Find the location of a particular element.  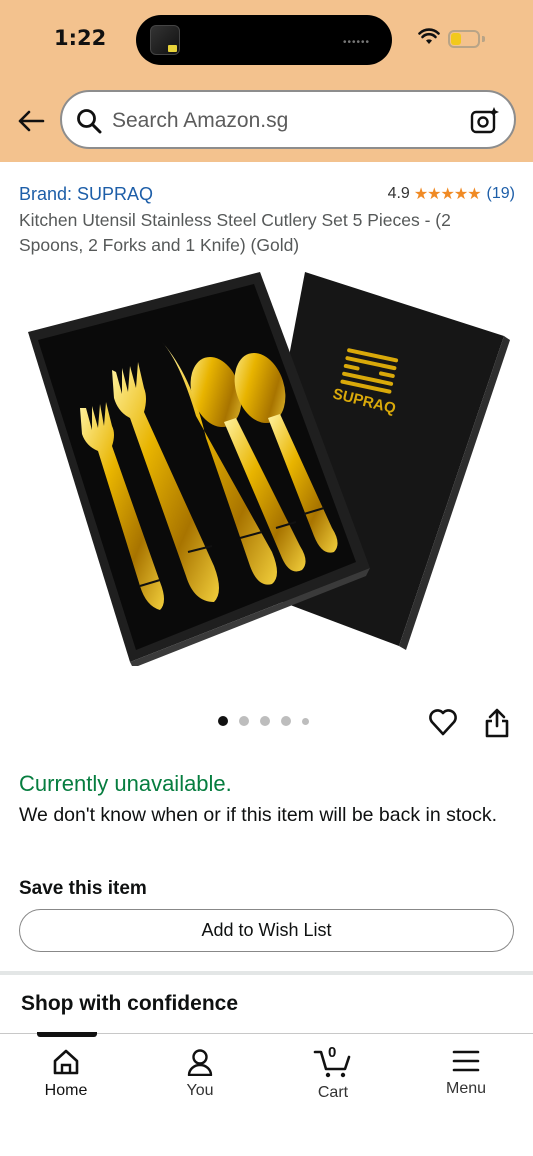

rating-summary: 4.9 ★★★★★ (19) is located at coordinates (451, 194).